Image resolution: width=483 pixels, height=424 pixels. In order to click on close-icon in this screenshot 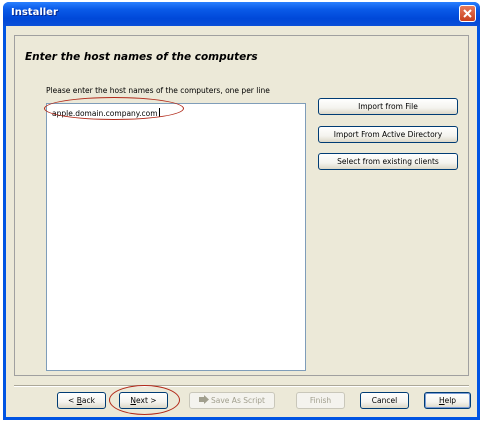, I will do `click(467, 13)`.